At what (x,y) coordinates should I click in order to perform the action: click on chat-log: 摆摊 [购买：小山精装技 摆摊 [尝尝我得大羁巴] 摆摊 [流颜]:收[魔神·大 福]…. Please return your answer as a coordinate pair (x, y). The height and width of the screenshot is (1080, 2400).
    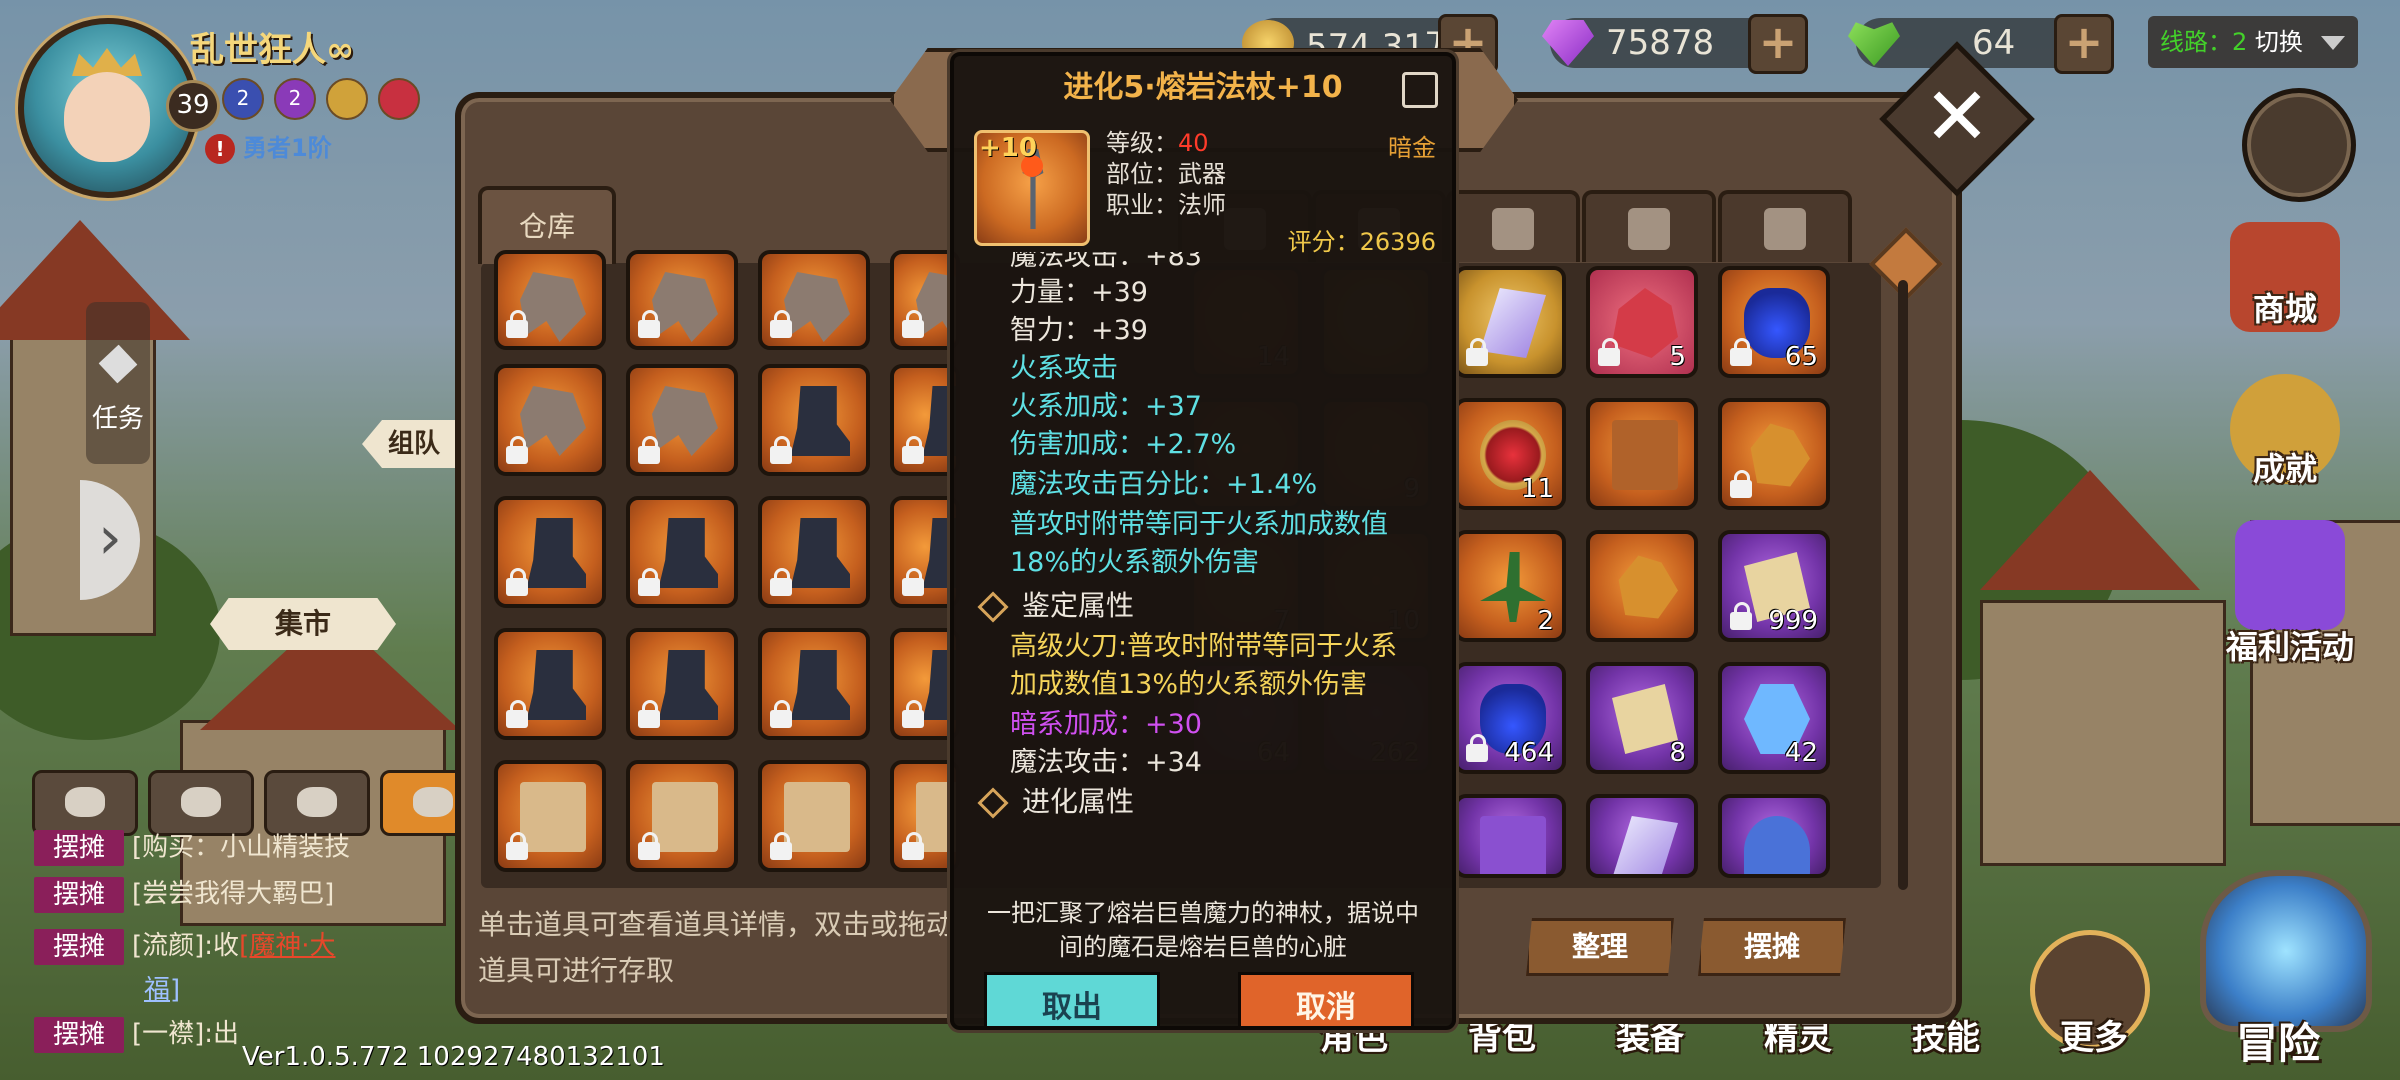
    Looking at the image, I should click on (244, 945).